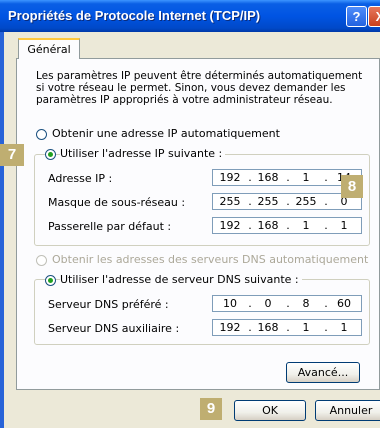  What do you see at coordinates (110, 226) in the screenshot?
I see `default-gateway-label: Passerelle par défaut :` at bounding box center [110, 226].